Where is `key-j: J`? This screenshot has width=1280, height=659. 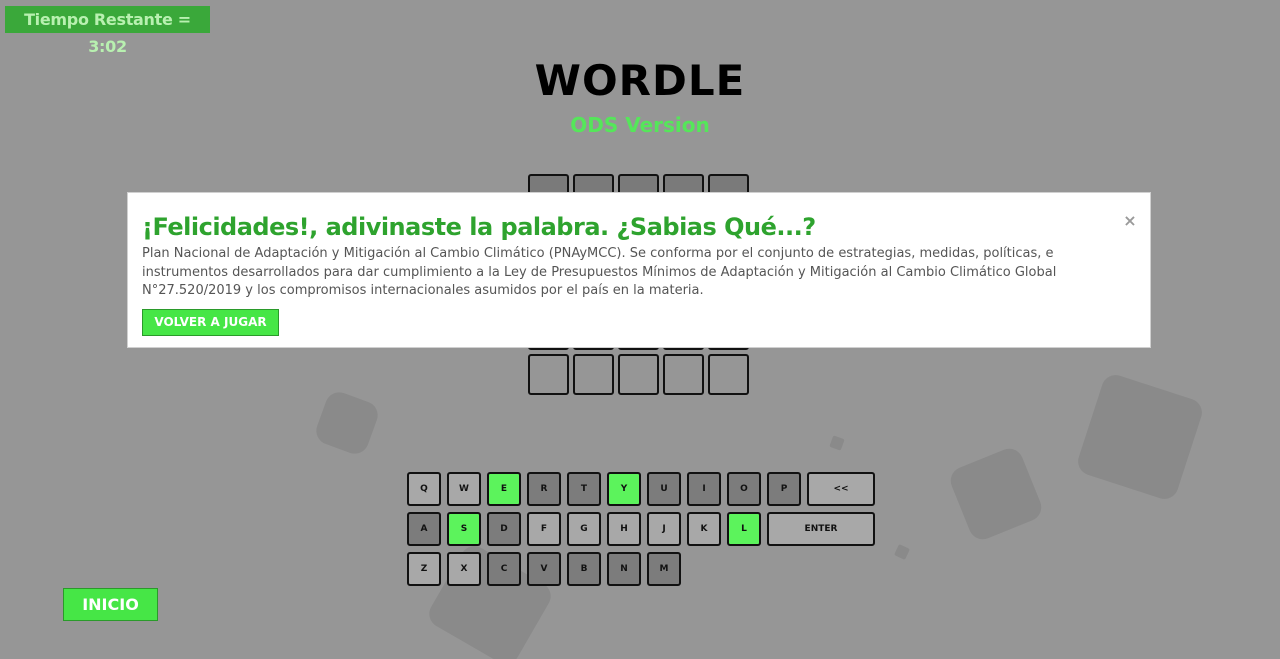
key-j: J is located at coordinates (664, 529).